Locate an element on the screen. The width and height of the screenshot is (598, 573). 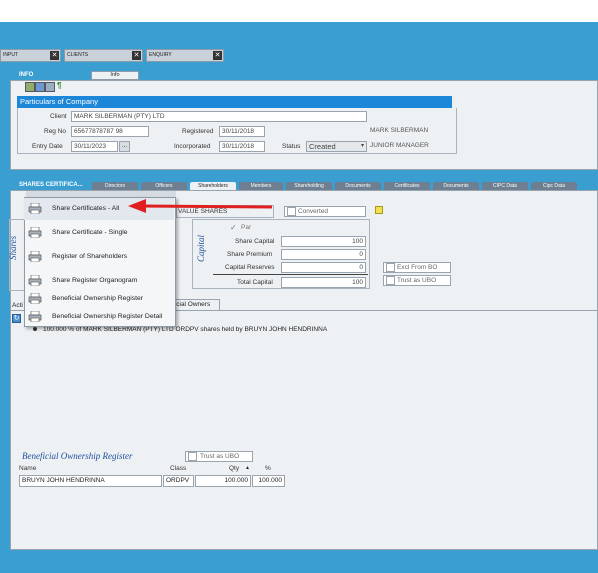
tab-officers: Officers is located at coordinates (164, 186).